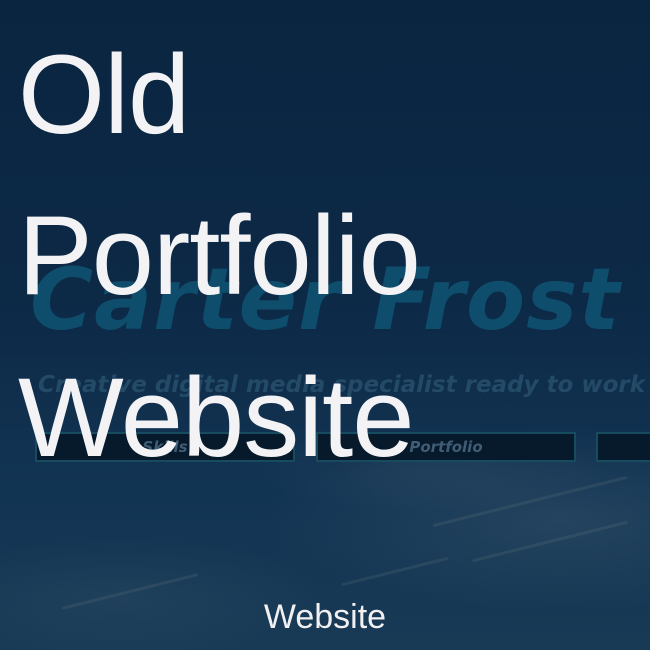 This screenshot has width=650, height=650. Describe the element at coordinates (104, 94) in the screenshot. I see `card-title-line-1: Old` at that location.